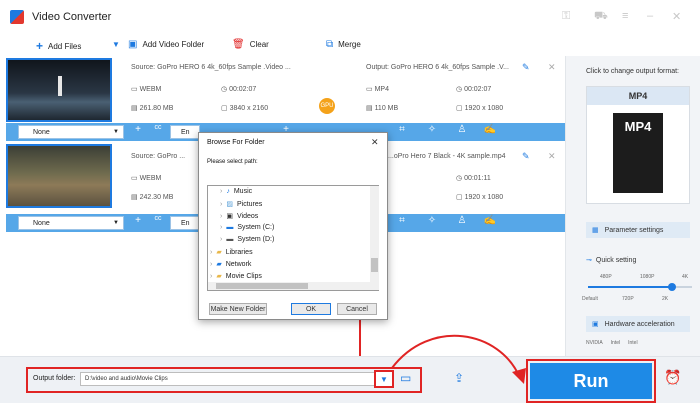  I want to click on tree-item-system-c: › ▬ System (C:), so click(247, 227).